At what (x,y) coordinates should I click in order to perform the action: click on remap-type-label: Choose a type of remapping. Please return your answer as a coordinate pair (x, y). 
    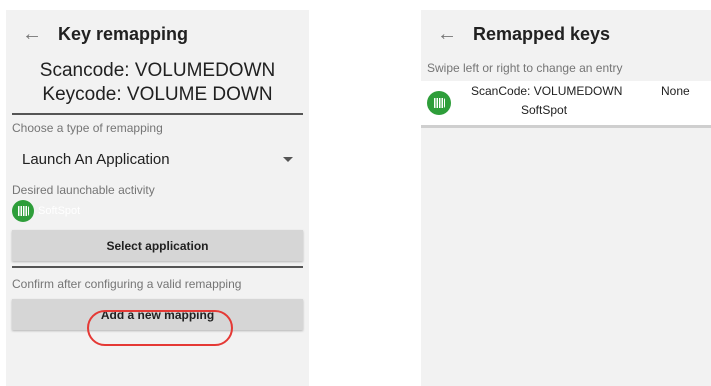
    Looking at the image, I should click on (87, 128).